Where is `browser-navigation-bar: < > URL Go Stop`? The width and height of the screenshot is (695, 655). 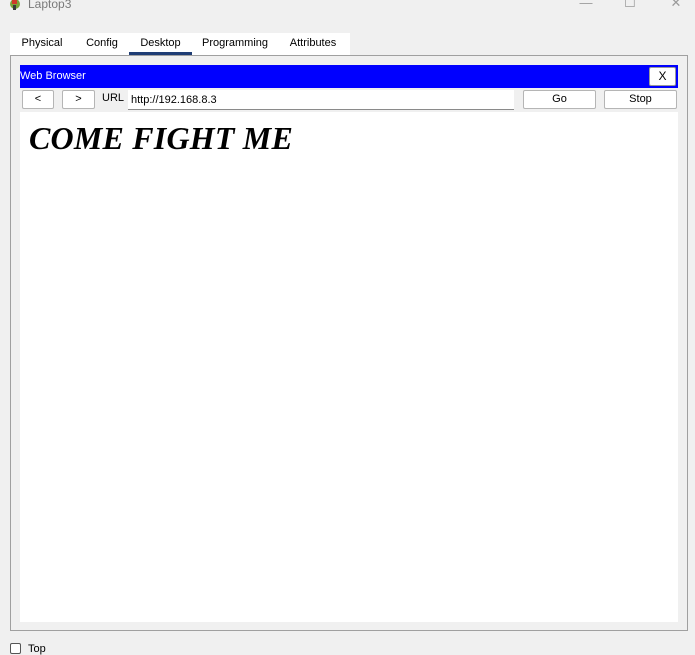
browser-navigation-bar: < > URL Go Stop is located at coordinates (349, 100).